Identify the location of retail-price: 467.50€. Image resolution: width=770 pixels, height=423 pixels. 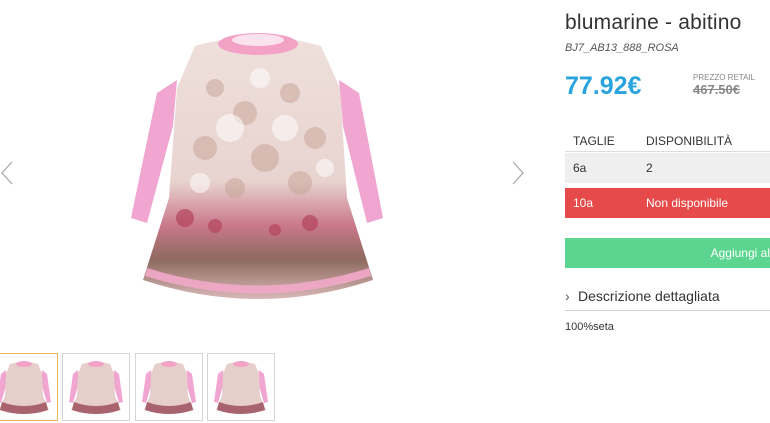
(716, 89).